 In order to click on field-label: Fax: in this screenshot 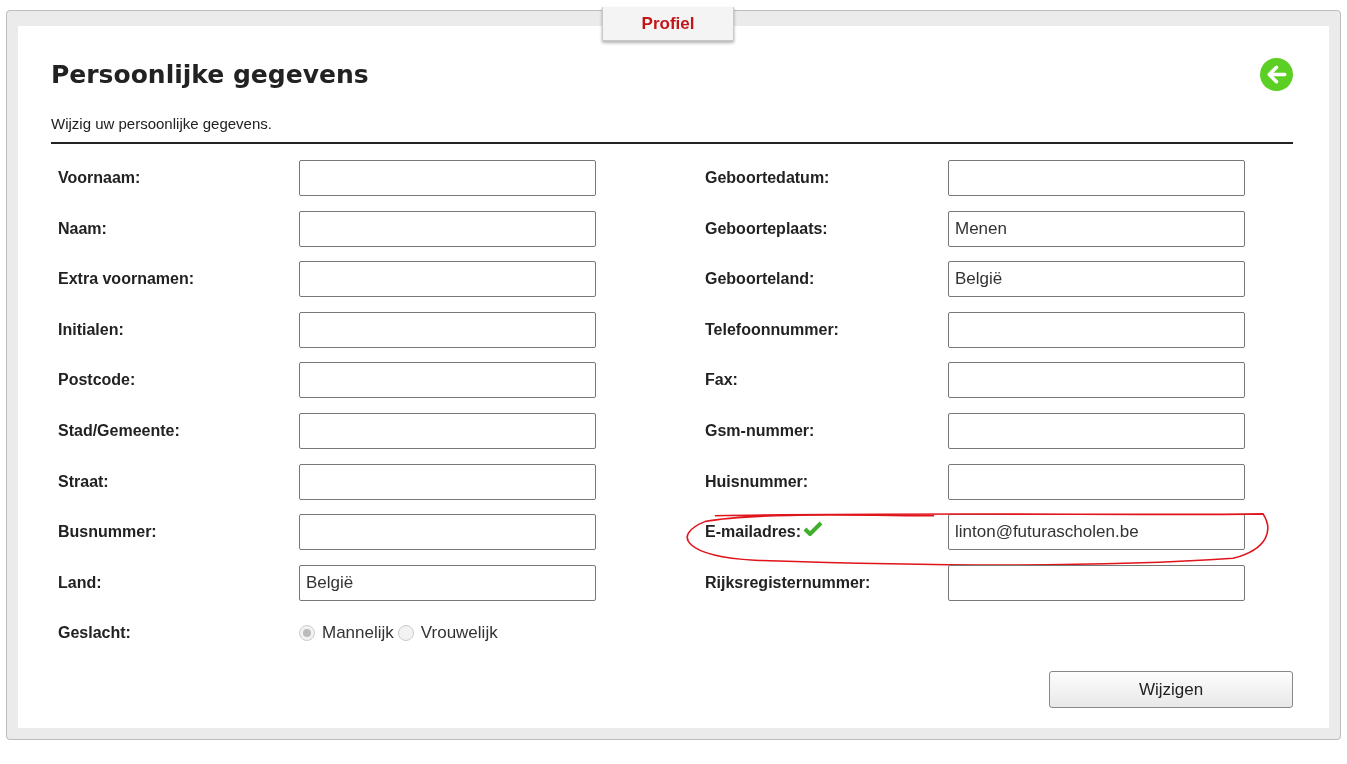, I will do `click(721, 380)`.